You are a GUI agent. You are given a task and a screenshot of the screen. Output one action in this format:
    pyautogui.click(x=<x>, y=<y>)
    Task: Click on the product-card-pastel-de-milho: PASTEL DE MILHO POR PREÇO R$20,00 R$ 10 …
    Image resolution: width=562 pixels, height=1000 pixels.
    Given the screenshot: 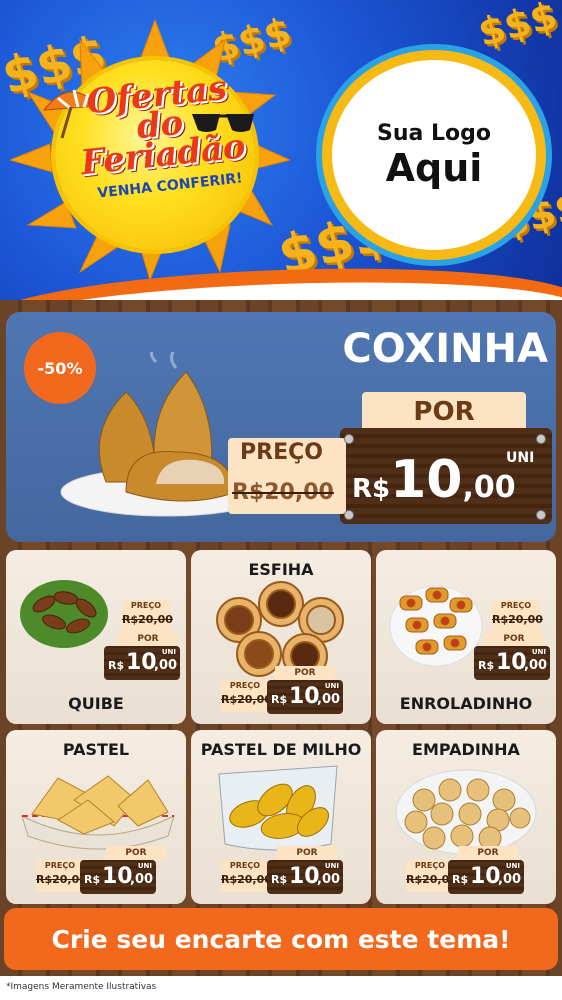 What is the action you would take?
    pyautogui.click(x=281, y=817)
    